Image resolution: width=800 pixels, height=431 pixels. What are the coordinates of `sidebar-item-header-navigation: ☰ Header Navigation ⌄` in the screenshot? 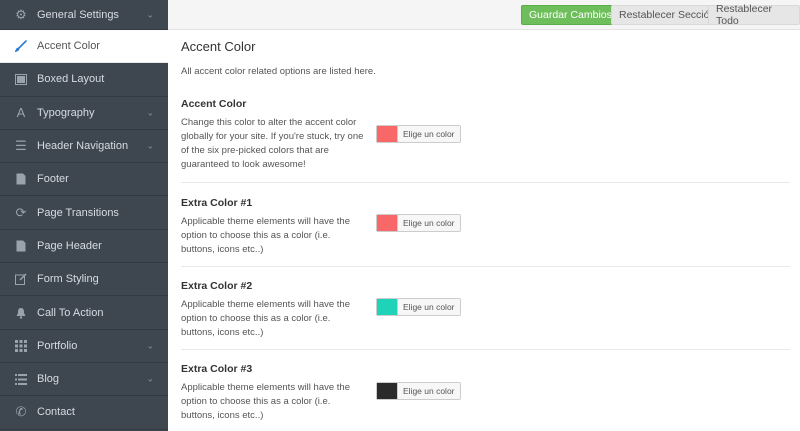 It's located at (84, 147).